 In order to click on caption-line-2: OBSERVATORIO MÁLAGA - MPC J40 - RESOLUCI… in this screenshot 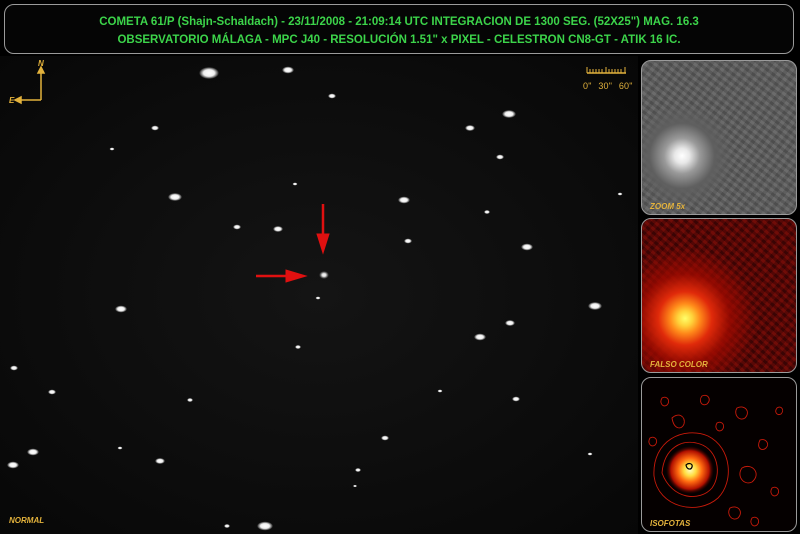, I will do `click(399, 40)`.